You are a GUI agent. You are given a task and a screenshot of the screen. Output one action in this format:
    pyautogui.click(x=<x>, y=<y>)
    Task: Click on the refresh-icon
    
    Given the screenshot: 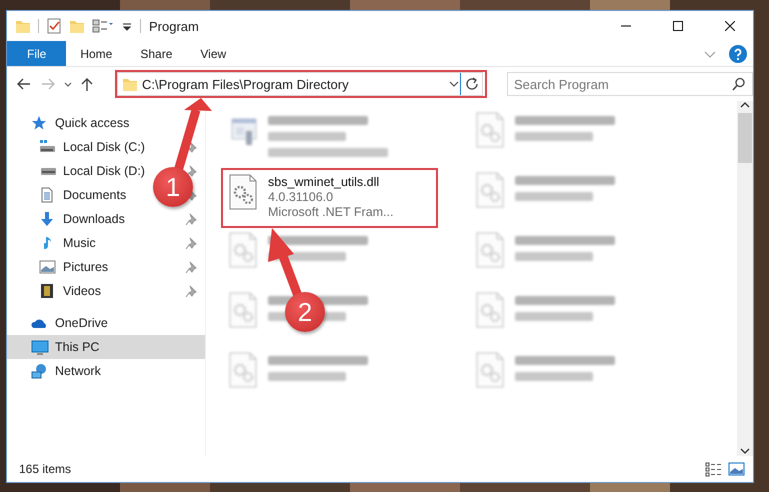 What is the action you would take?
    pyautogui.click(x=471, y=84)
    